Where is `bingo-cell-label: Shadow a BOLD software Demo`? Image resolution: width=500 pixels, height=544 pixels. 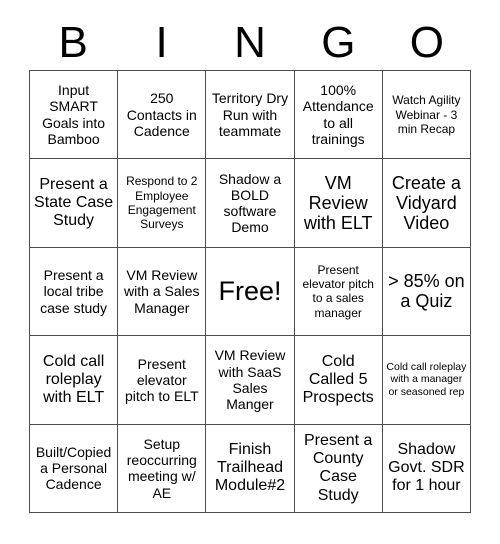
bingo-cell-label: Shadow a BOLD software Demo is located at coordinates (250, 203).